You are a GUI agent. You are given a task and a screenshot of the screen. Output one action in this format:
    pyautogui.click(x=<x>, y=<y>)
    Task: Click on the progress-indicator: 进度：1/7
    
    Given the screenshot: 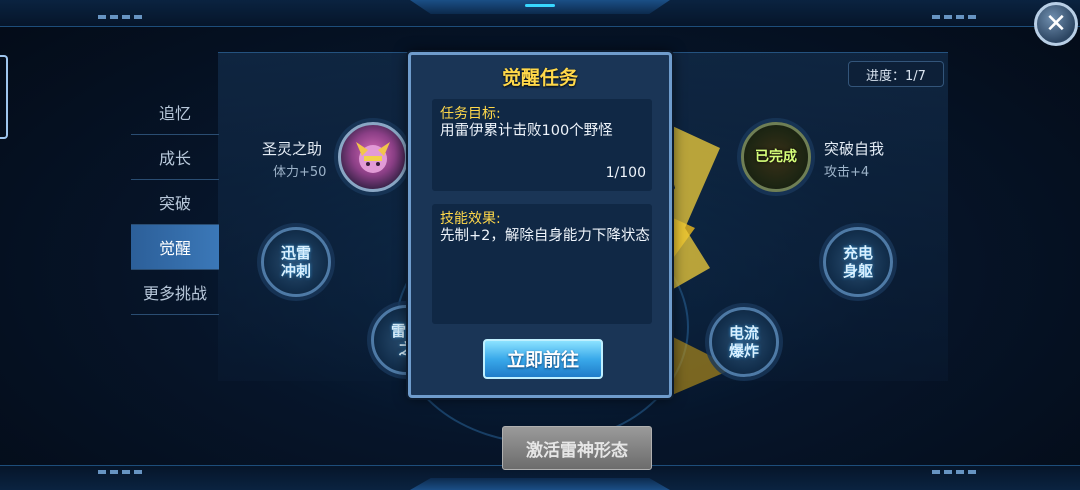 What is the action you would take?
    pyautogui.click(x=896, y=74)
    